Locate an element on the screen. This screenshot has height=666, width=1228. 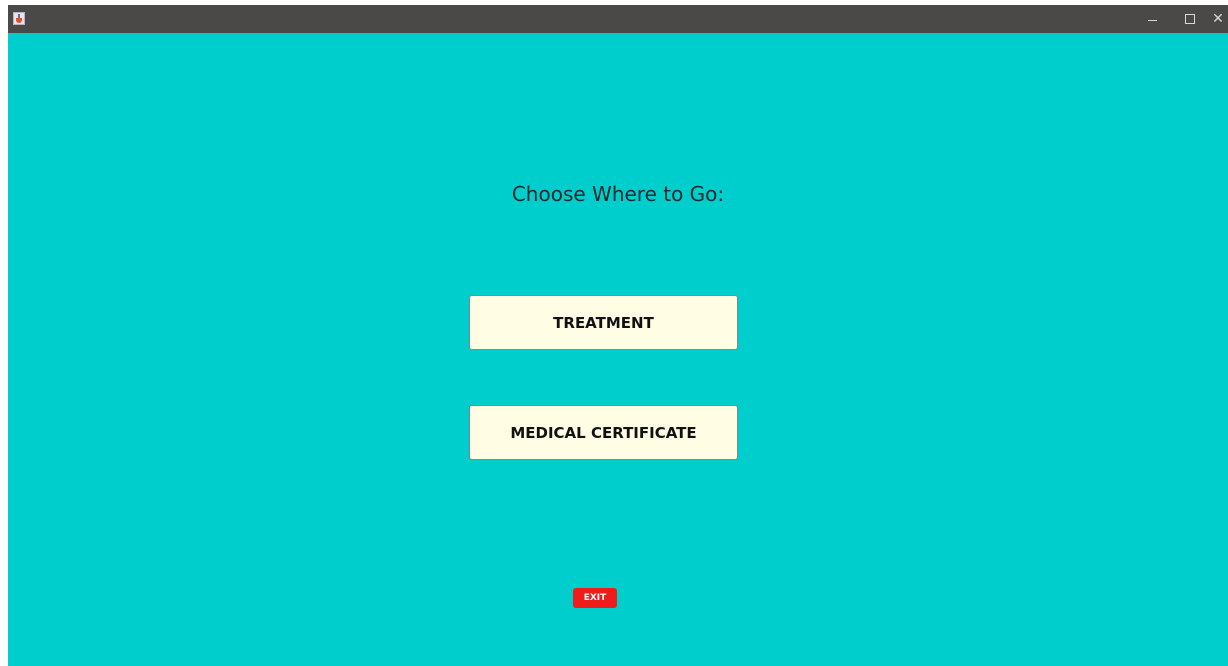
minimize-button is located at coordinates (1152, 19).